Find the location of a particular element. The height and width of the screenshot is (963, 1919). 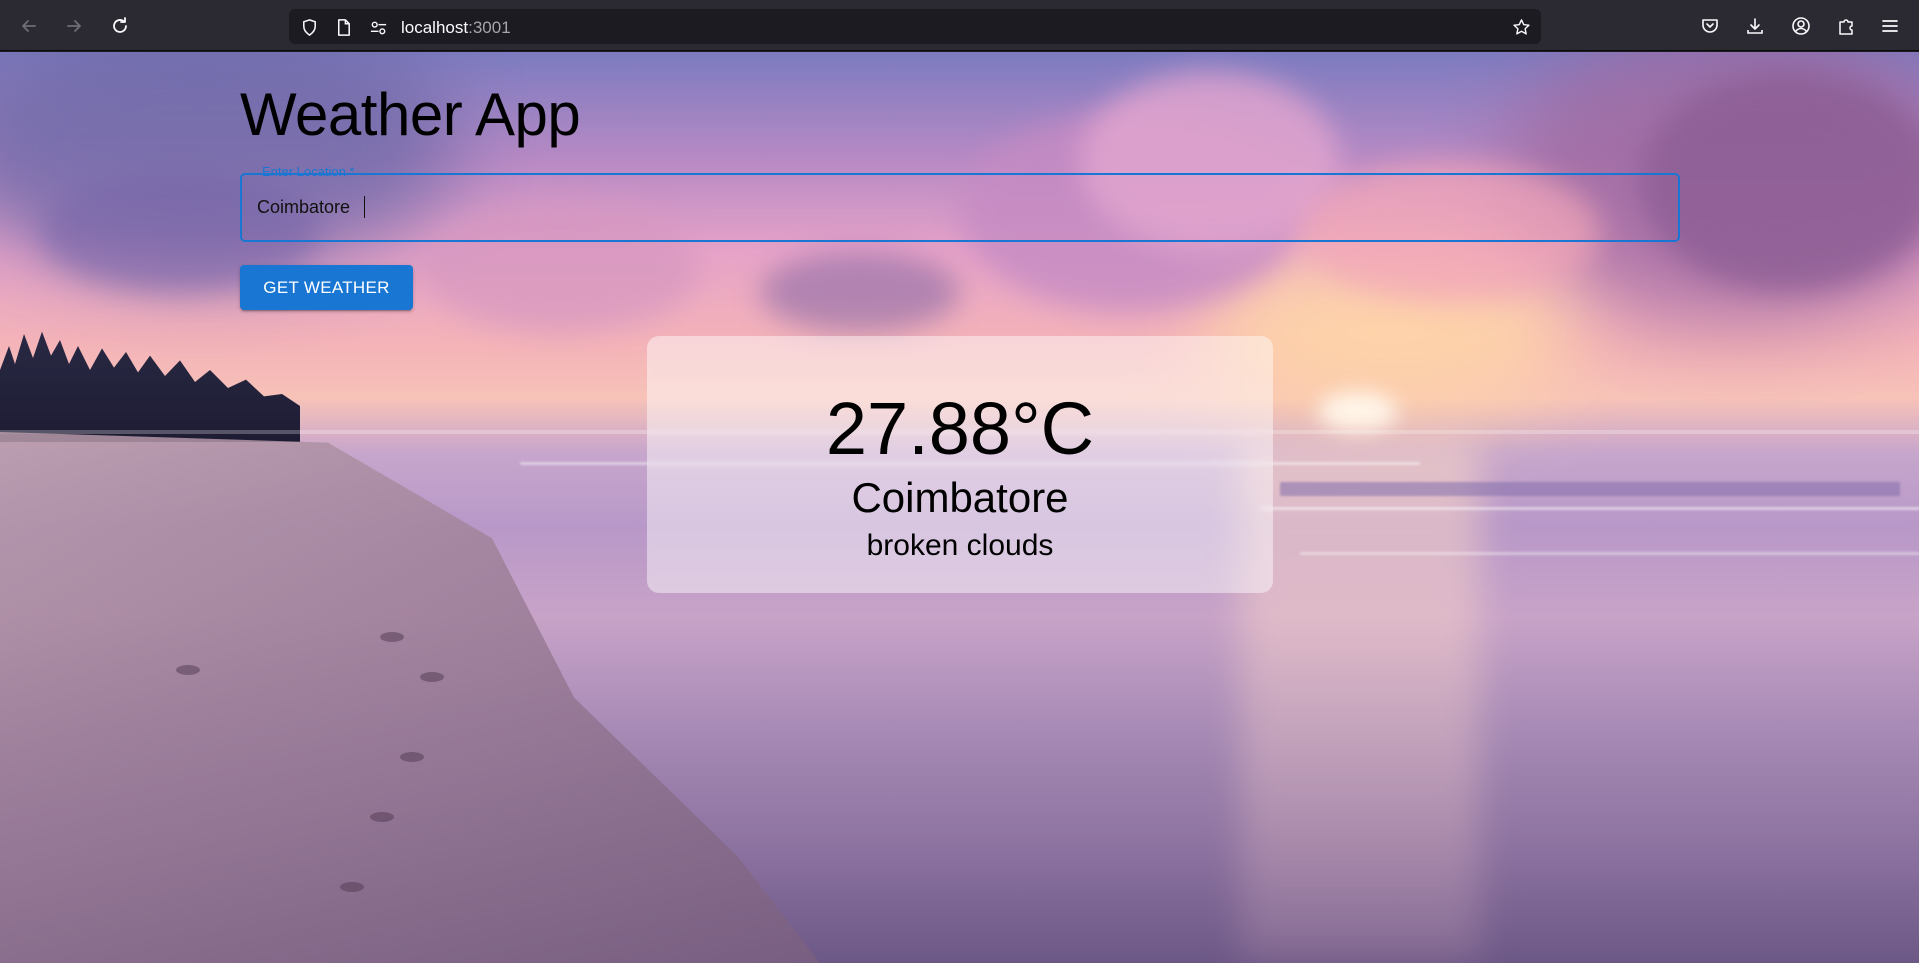

extensions-icon is located at coordinates (1846, 27).